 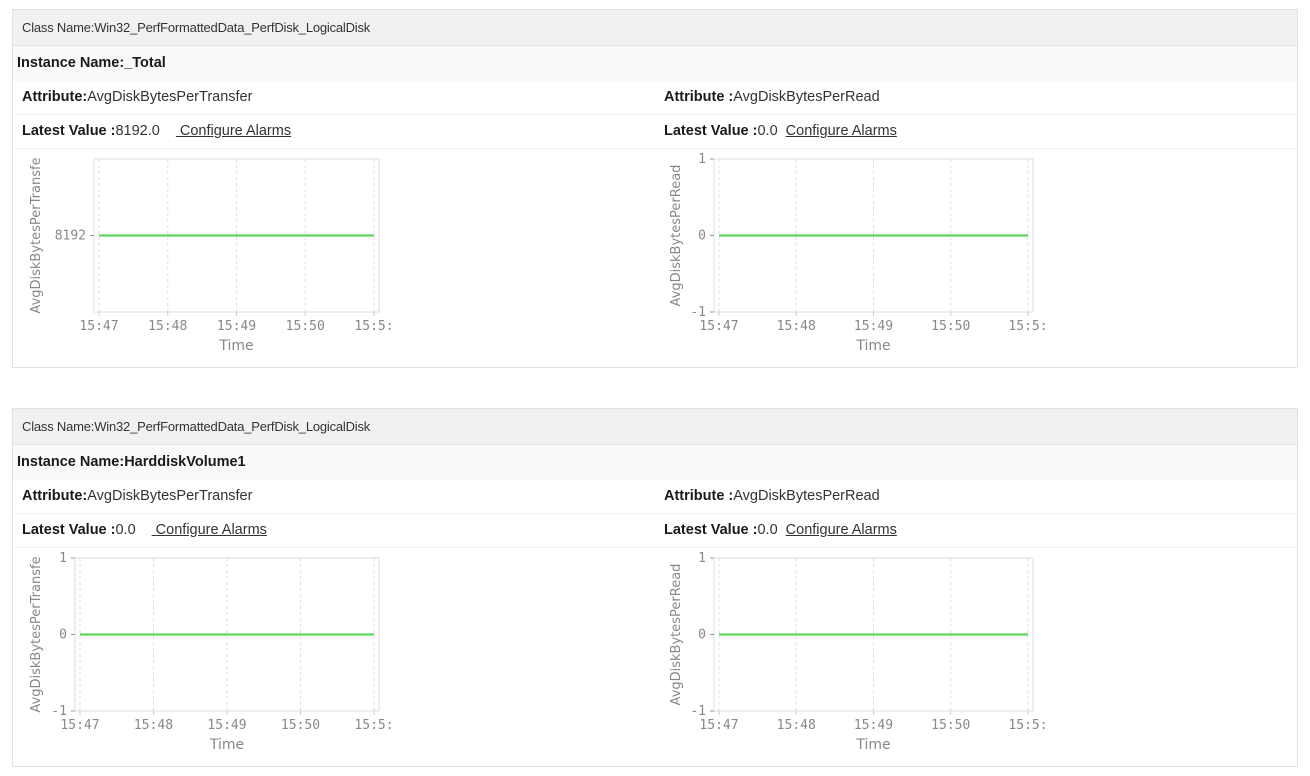 I want to click on instance-name-value: _Total, so click(x=145, y=63).